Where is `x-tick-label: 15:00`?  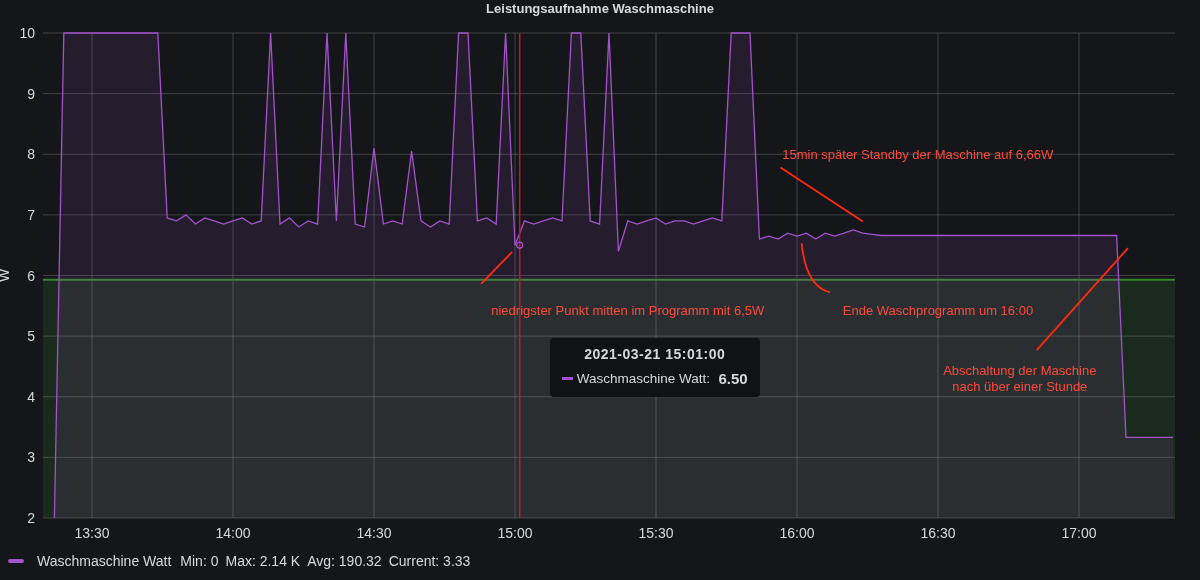 x-tick-label: 15:00 is located at coordinates (515, 533).